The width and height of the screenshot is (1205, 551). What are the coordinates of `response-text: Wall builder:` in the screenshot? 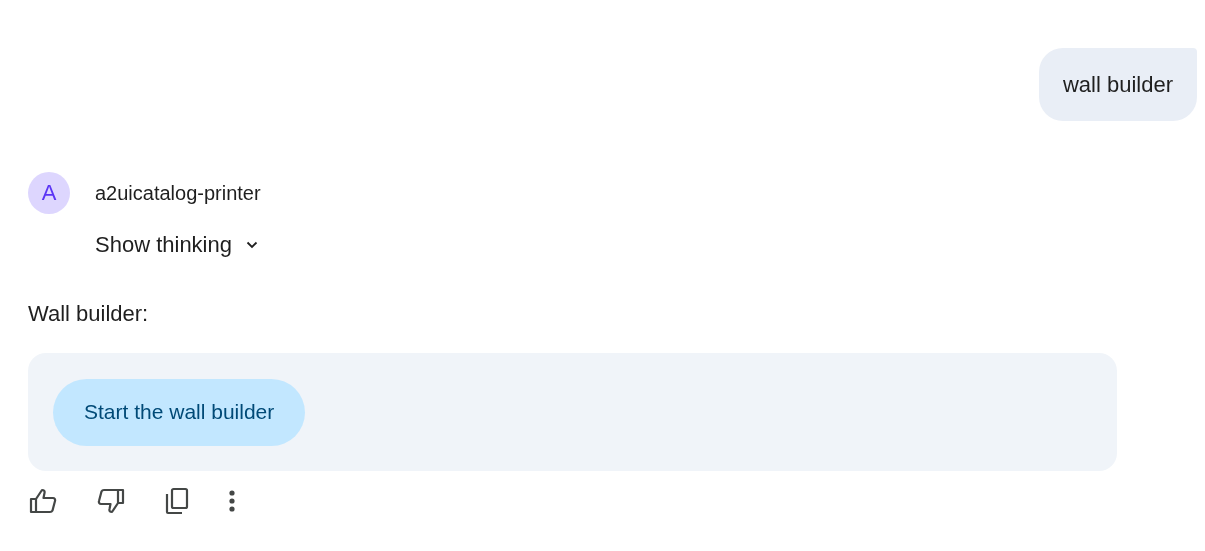 It's located at (89, 314).